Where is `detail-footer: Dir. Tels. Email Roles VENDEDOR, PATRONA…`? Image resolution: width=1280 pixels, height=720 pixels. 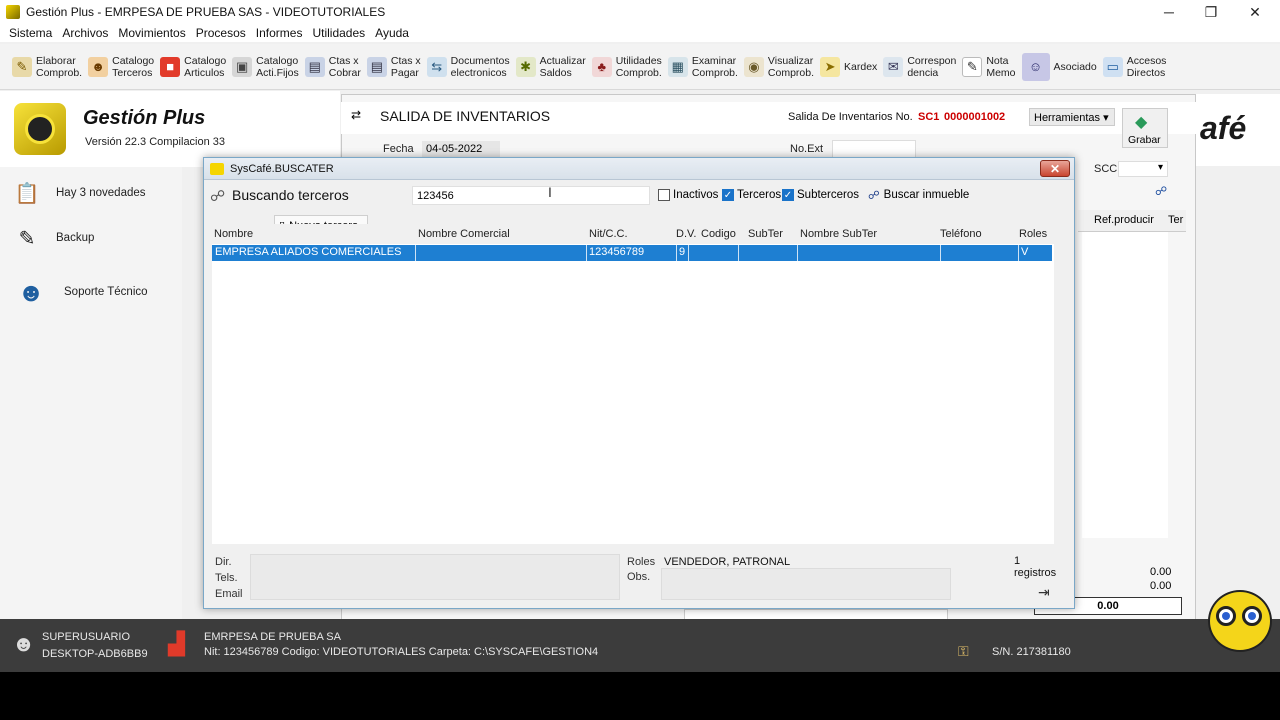
detail-footer: Dir. Tels. Email Roles VENDEDOR, PATRONA… is located at coordinates (634, 577).